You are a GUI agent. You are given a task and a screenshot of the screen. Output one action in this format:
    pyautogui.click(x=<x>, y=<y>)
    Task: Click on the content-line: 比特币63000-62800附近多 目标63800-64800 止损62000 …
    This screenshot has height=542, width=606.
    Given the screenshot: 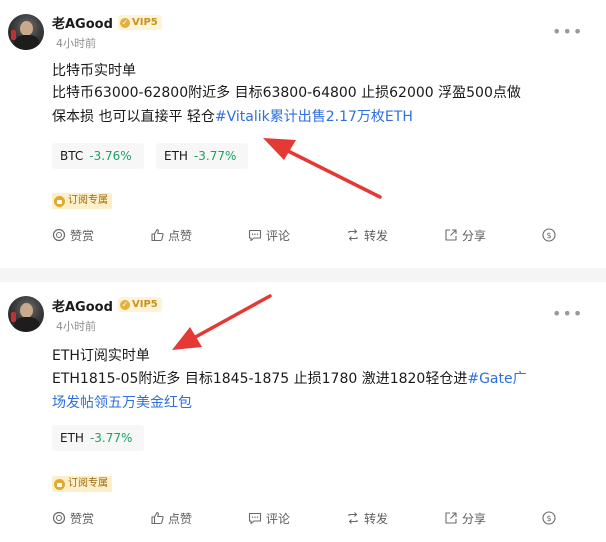 What is the action you would take?
    pyautogui.click(x=286, y=93)
    